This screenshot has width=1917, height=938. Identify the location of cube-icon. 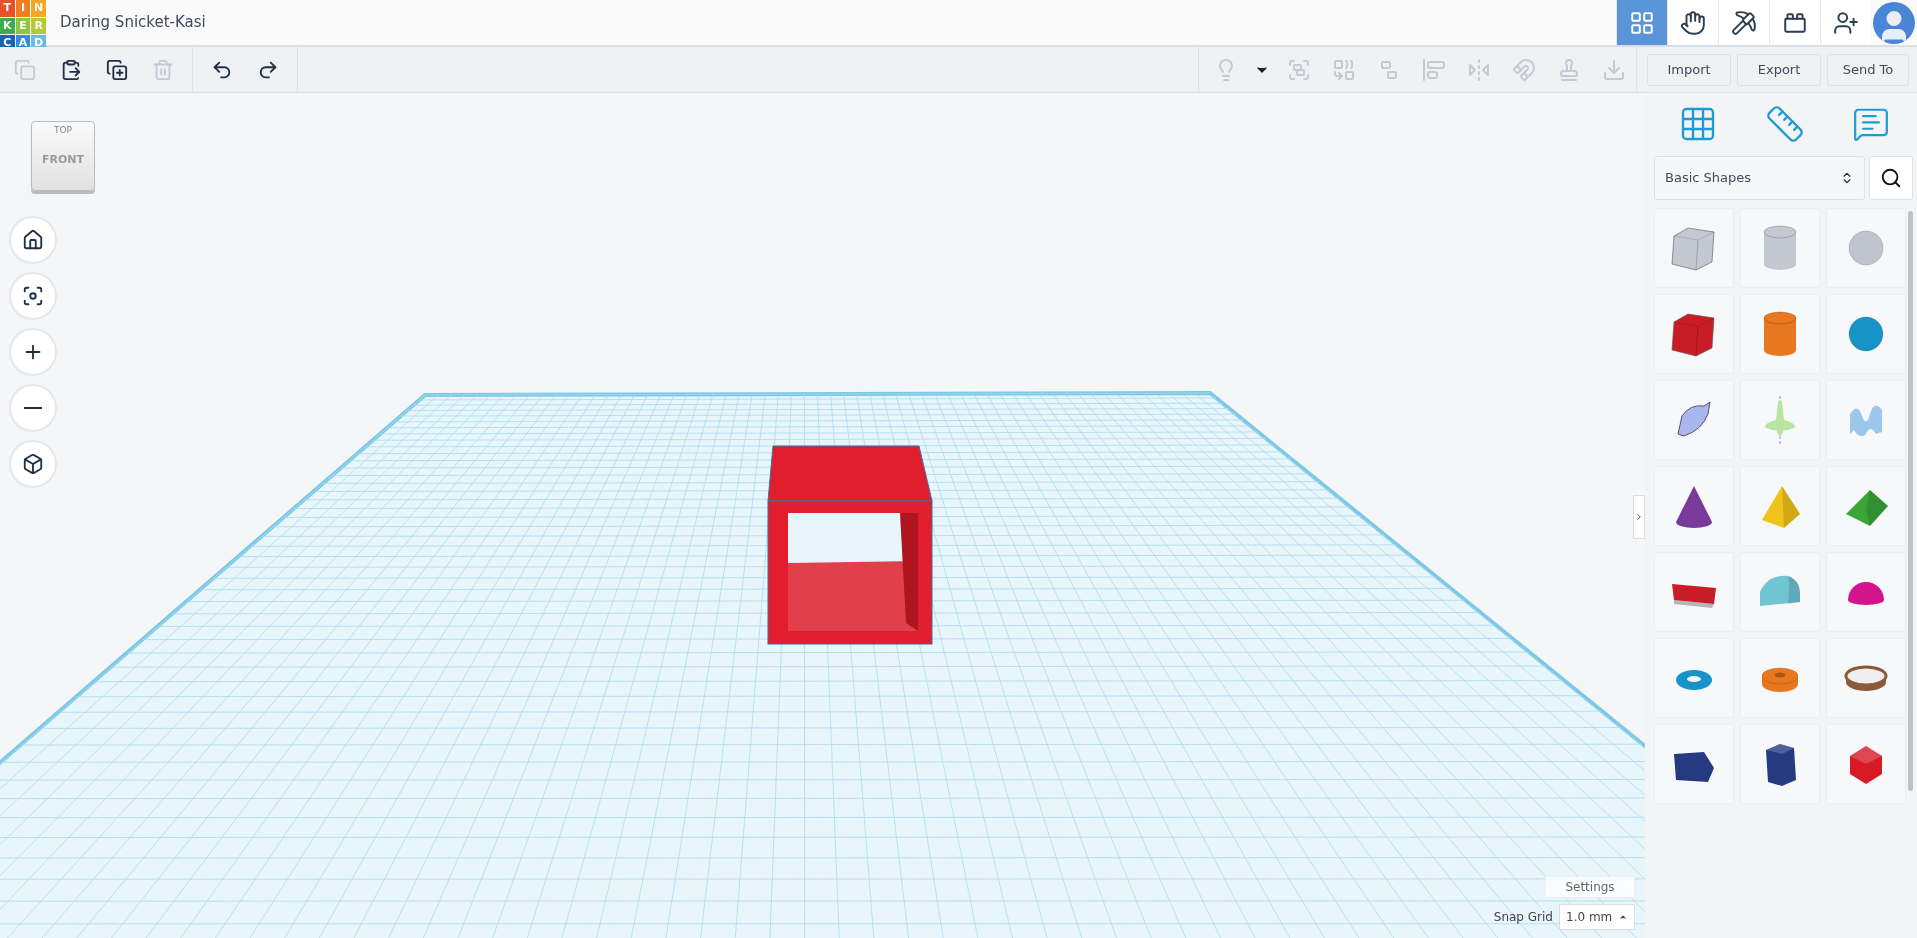
(33, 464).